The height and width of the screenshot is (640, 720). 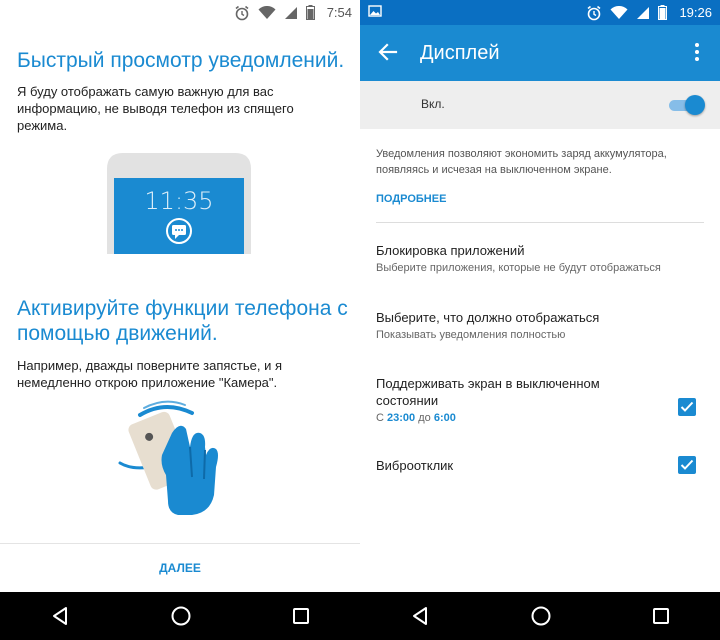 I want to click on time-from: 23:00, so click(x=401, y=418).